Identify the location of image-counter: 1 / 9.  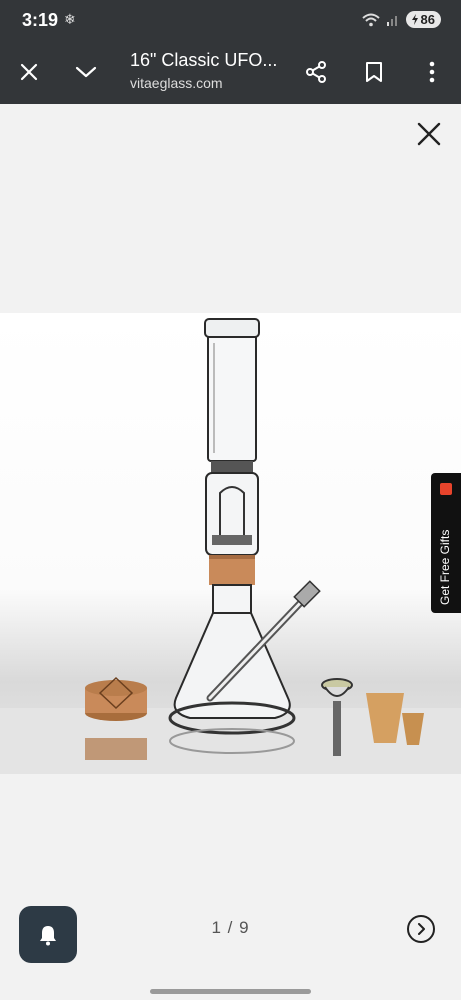
(230, 927).